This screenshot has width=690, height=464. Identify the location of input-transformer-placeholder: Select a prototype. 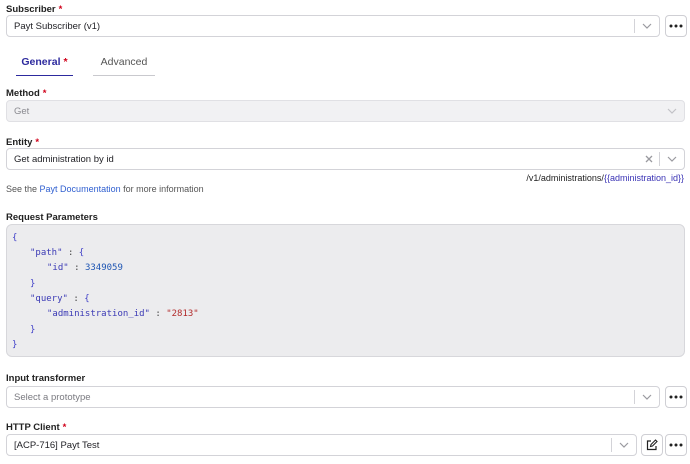
(52, 397).